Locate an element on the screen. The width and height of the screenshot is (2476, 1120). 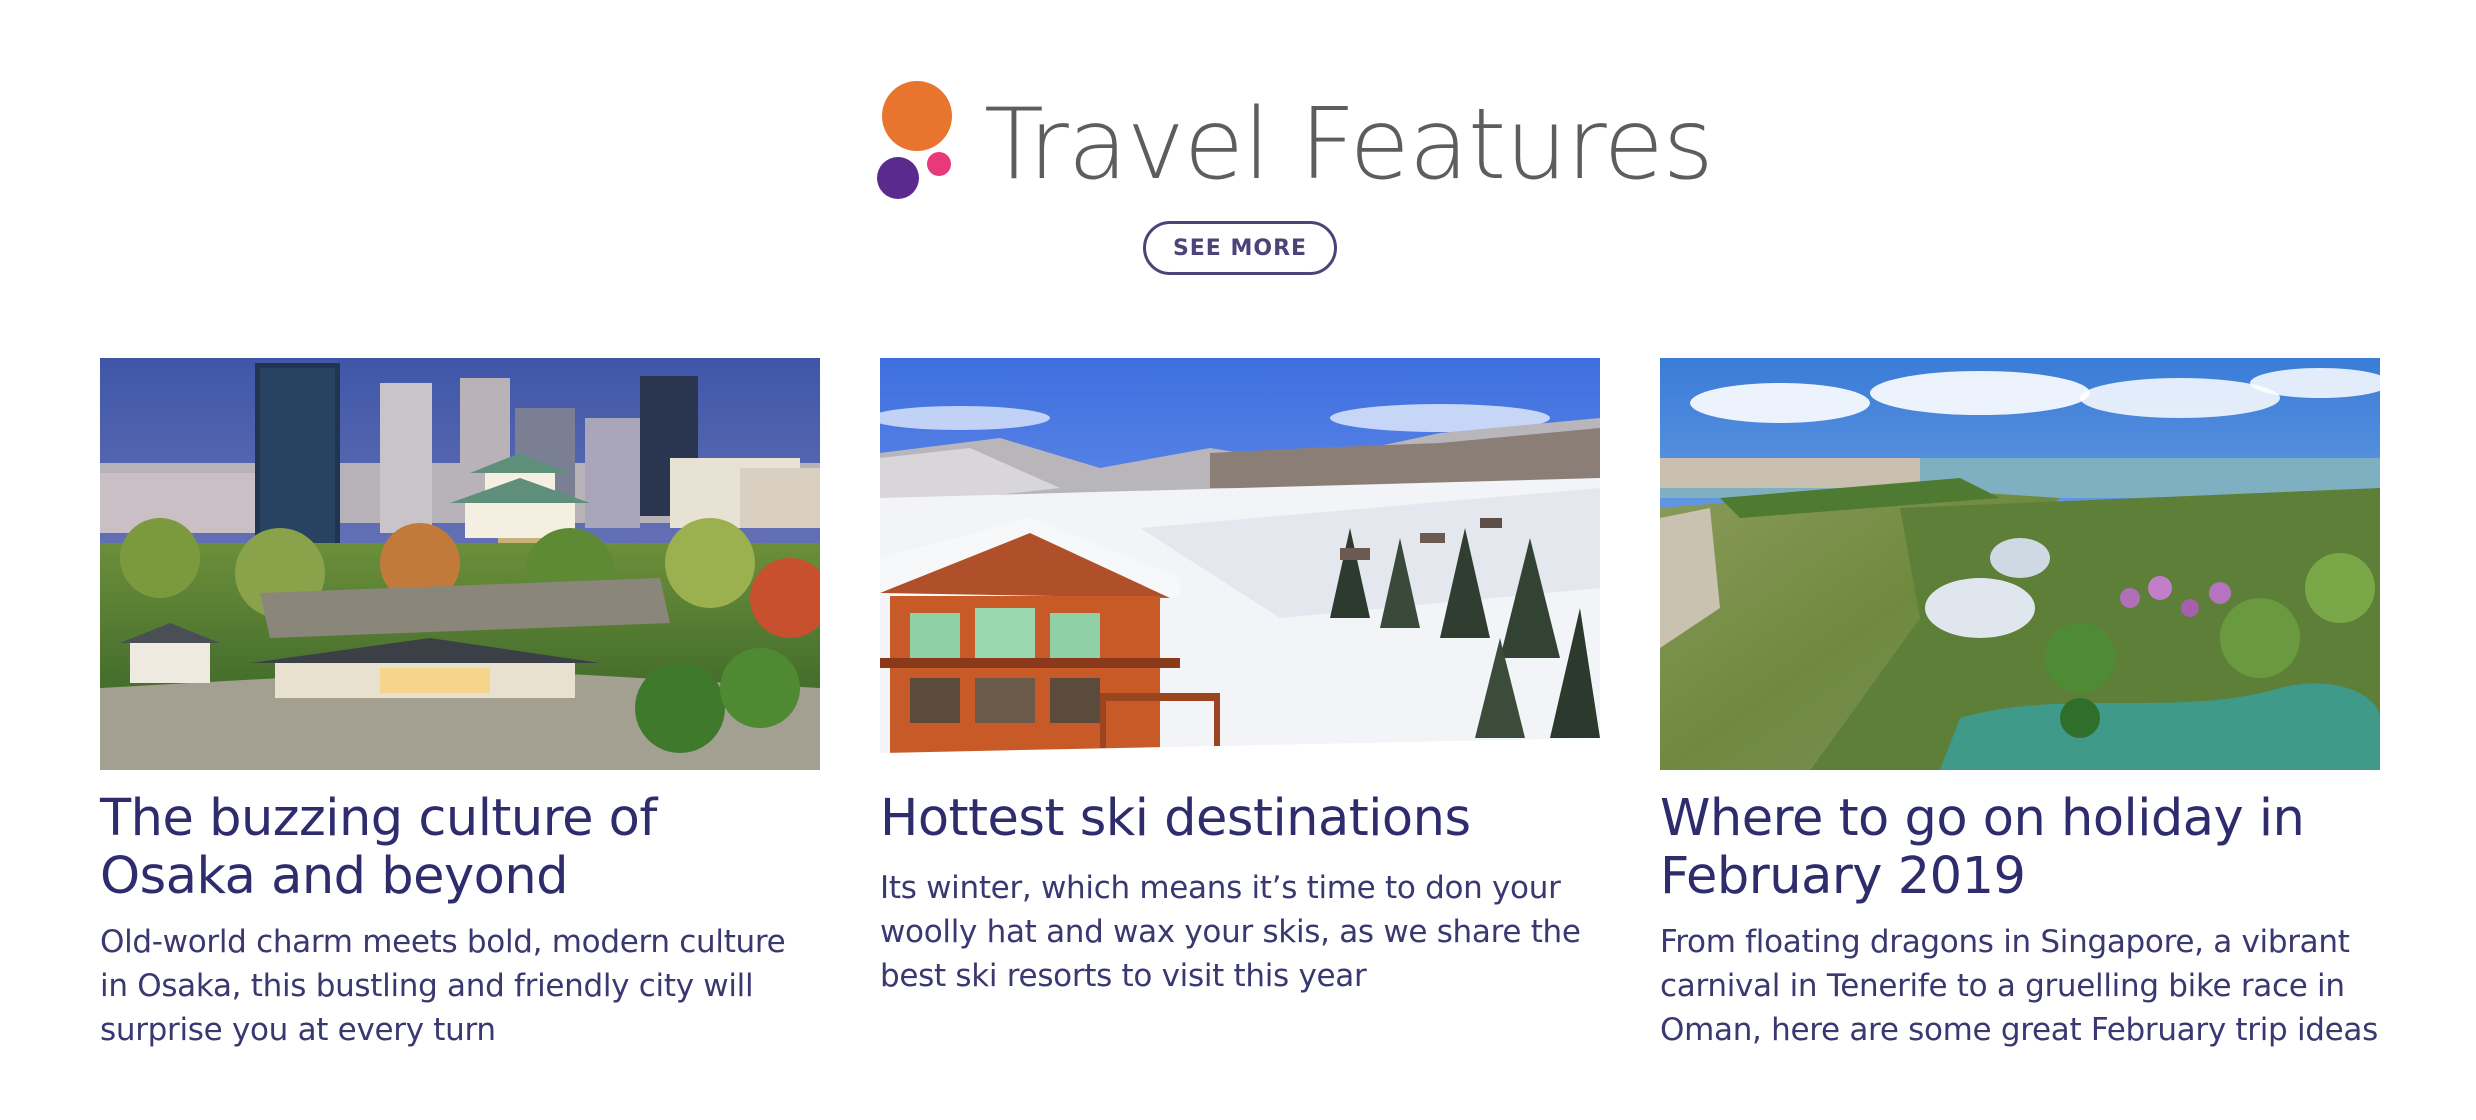
brand-logo-icon is located at coordinates (914, 140).